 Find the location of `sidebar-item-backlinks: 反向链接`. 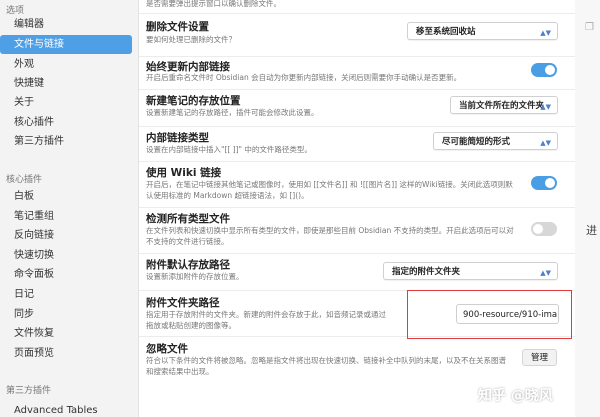

sidebar-item-backlinks: 反向链接 is located at coordinates (66, 235).